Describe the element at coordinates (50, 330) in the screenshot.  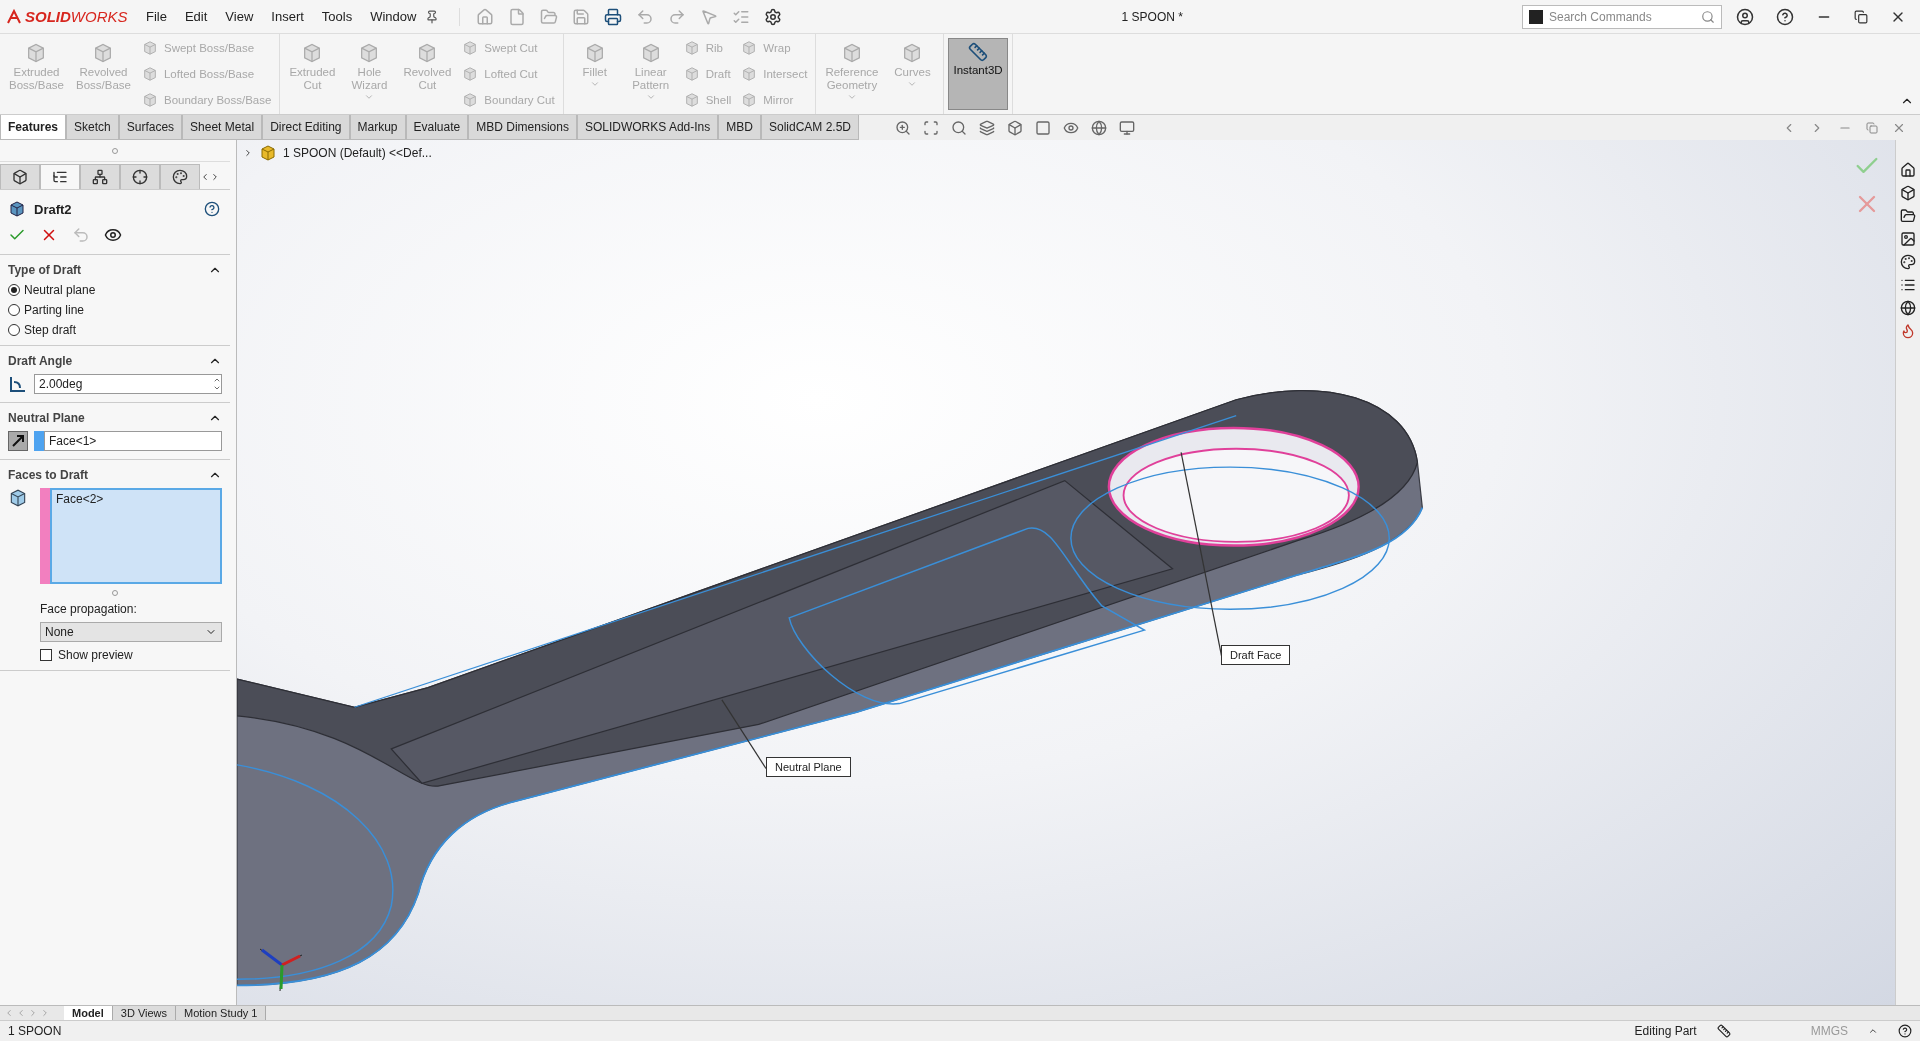
I see `radio-label: Step draft` at that location.